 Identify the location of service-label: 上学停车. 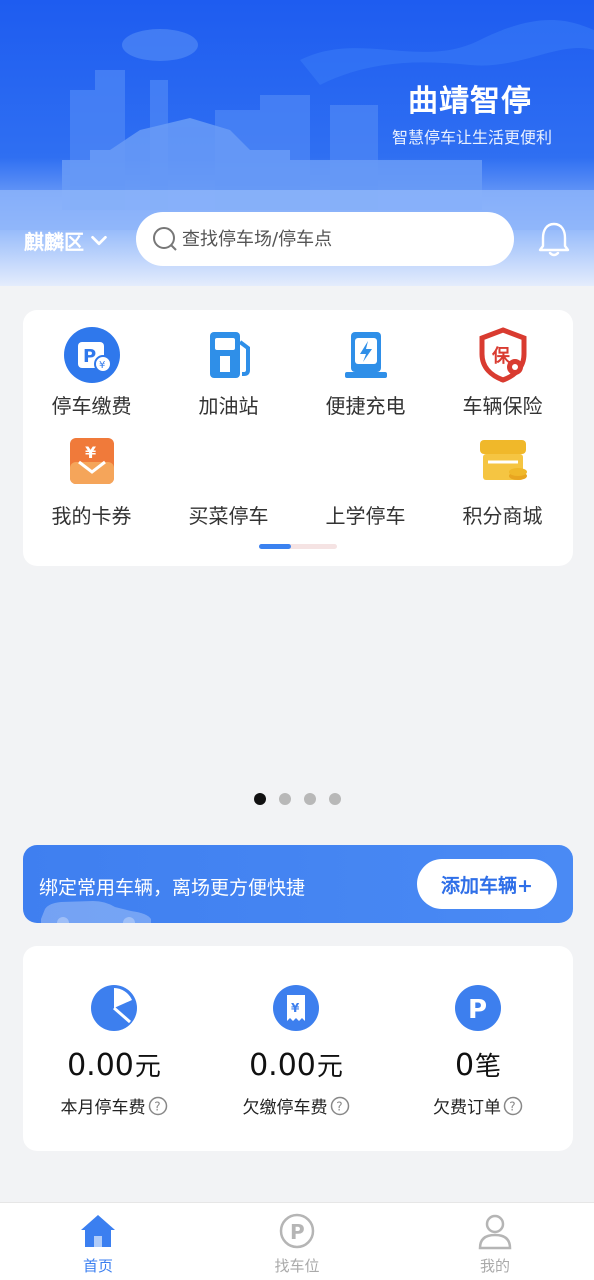
(365, 516).